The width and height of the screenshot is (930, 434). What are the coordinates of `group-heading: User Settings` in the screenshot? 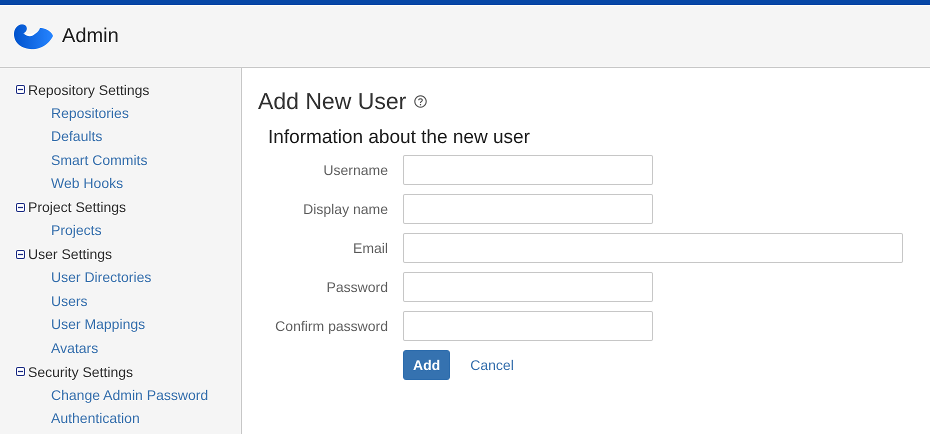 It's located at (70, 254).